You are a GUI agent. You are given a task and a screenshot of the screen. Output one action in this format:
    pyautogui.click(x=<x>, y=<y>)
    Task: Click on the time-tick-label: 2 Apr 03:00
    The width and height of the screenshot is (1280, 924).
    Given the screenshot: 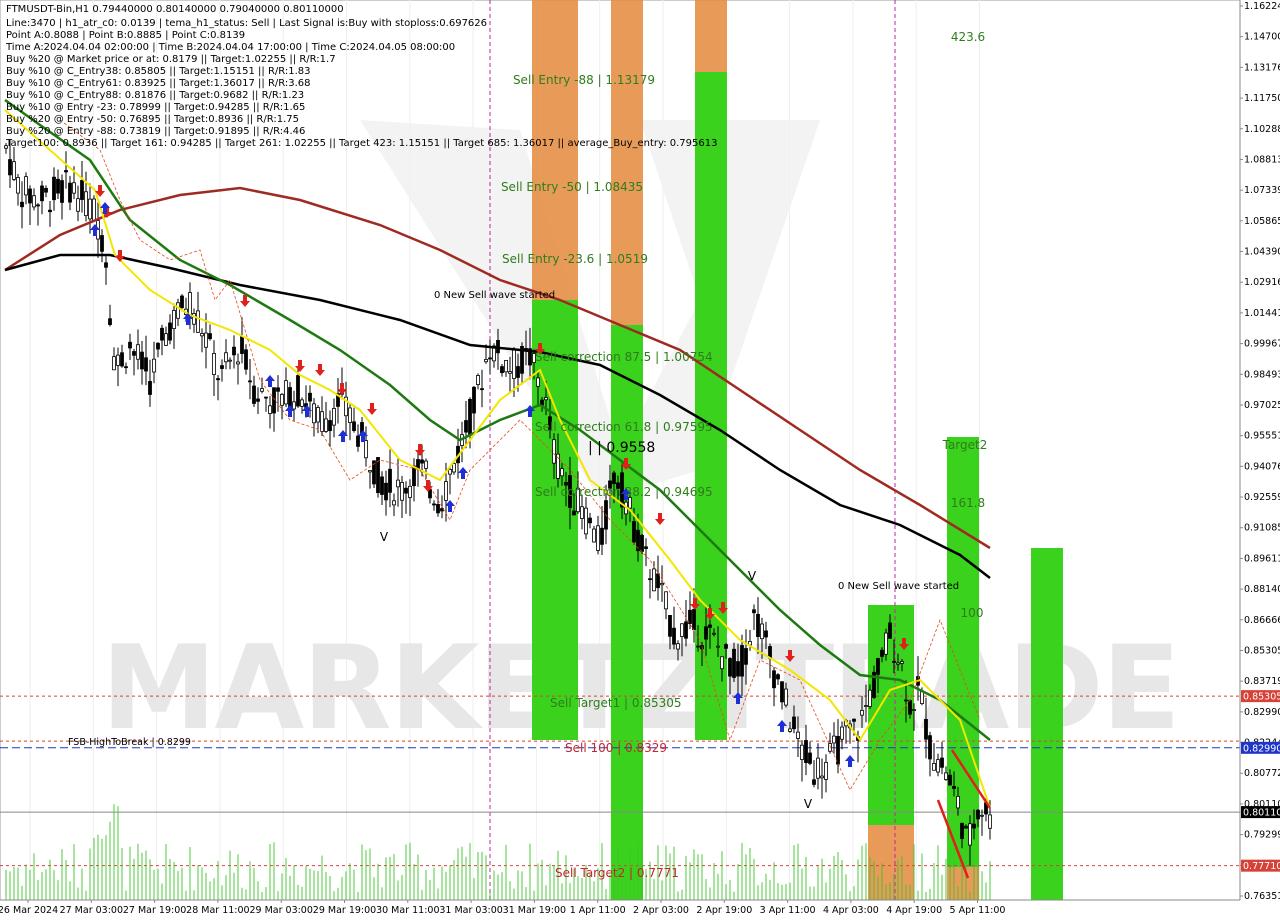 What is the action you would take?
    pyautogui.click(x=661, y=910)
    